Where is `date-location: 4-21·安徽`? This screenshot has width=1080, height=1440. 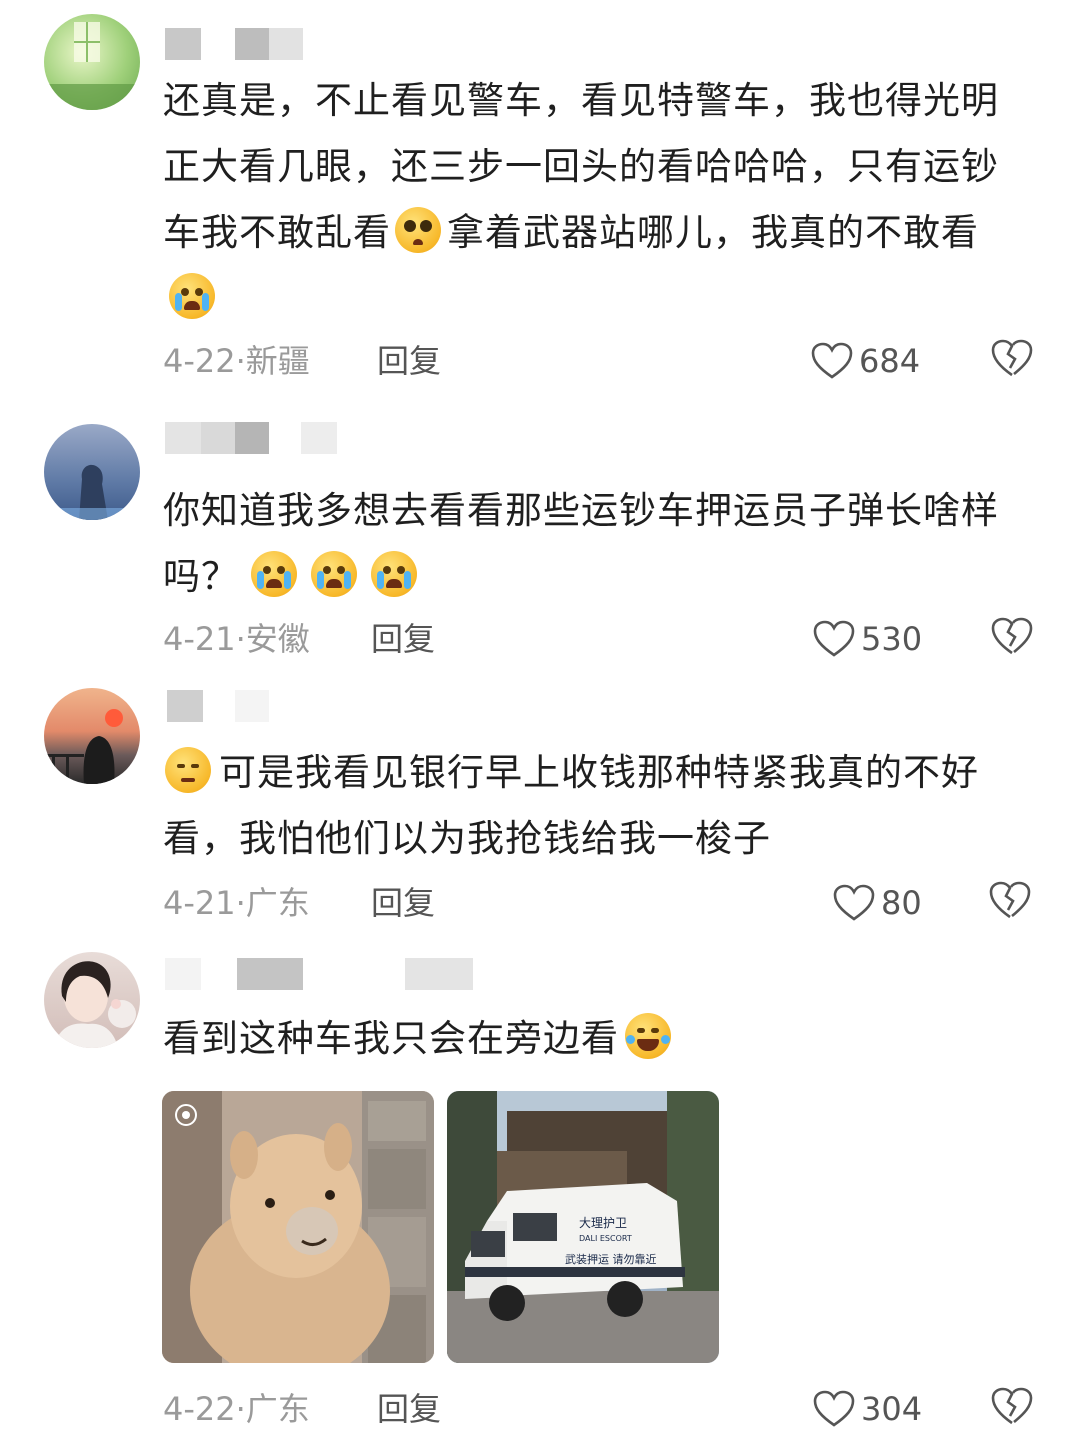
date-location: 4-21·安徽 is located at coordinates (236, 639).